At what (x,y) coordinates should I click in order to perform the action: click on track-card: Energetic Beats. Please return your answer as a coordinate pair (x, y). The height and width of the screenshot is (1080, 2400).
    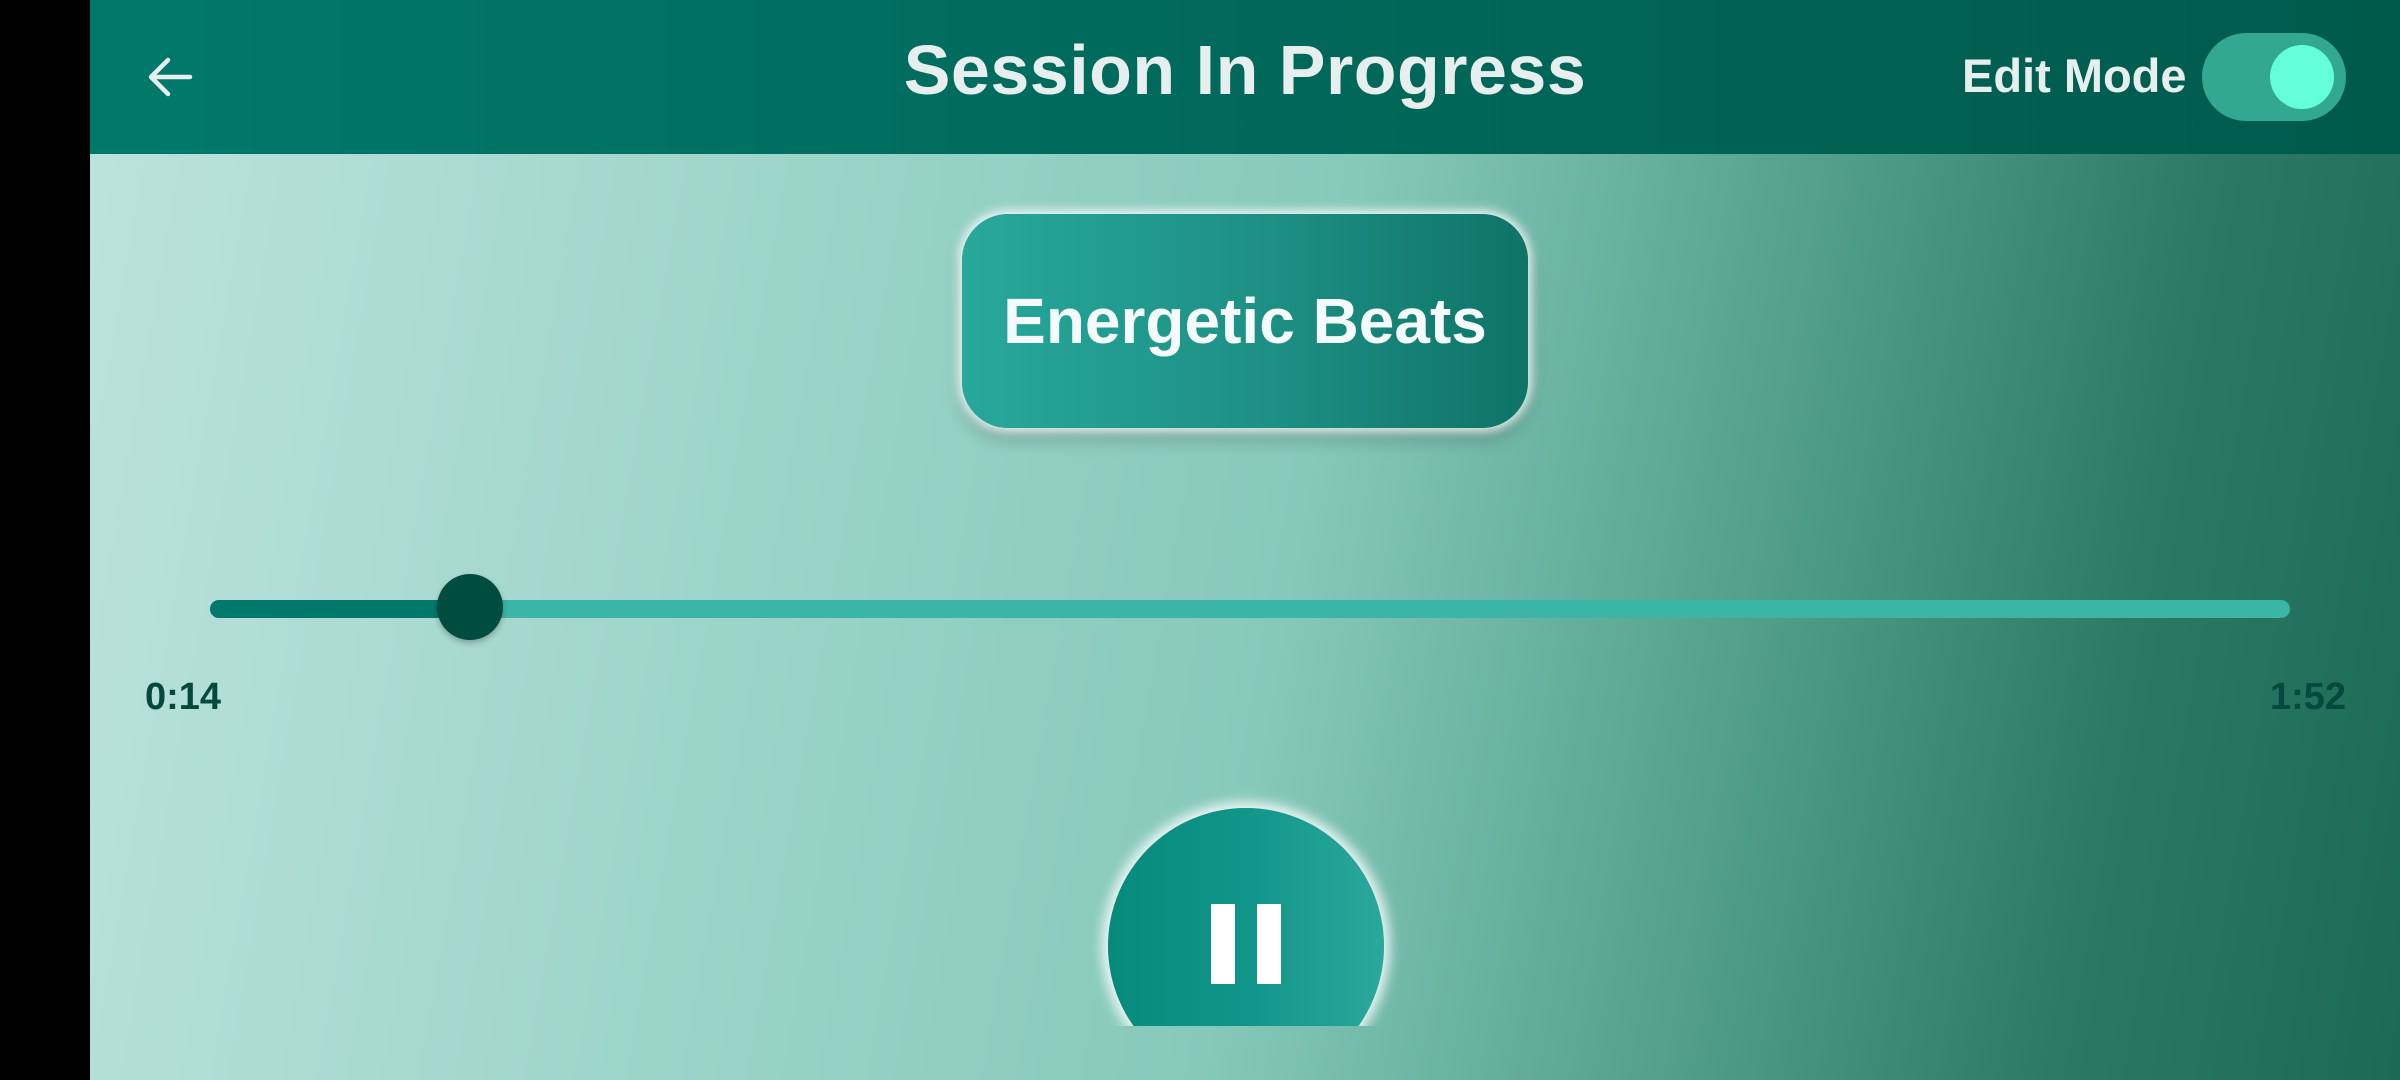
    Looking at the image, I should click on (1245, 321).